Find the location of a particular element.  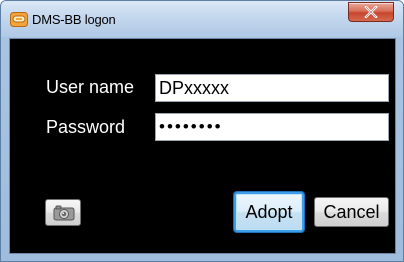

camera-icon is located at coordinates (64, 215).